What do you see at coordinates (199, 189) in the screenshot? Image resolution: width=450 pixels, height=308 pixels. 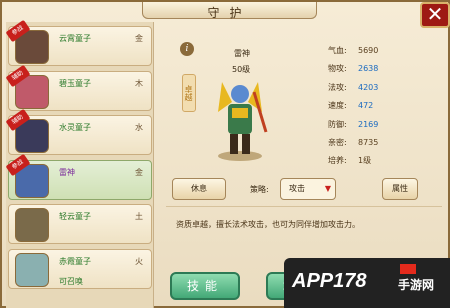 I see `rest-button: 休息` at bounding box center [199, 189].